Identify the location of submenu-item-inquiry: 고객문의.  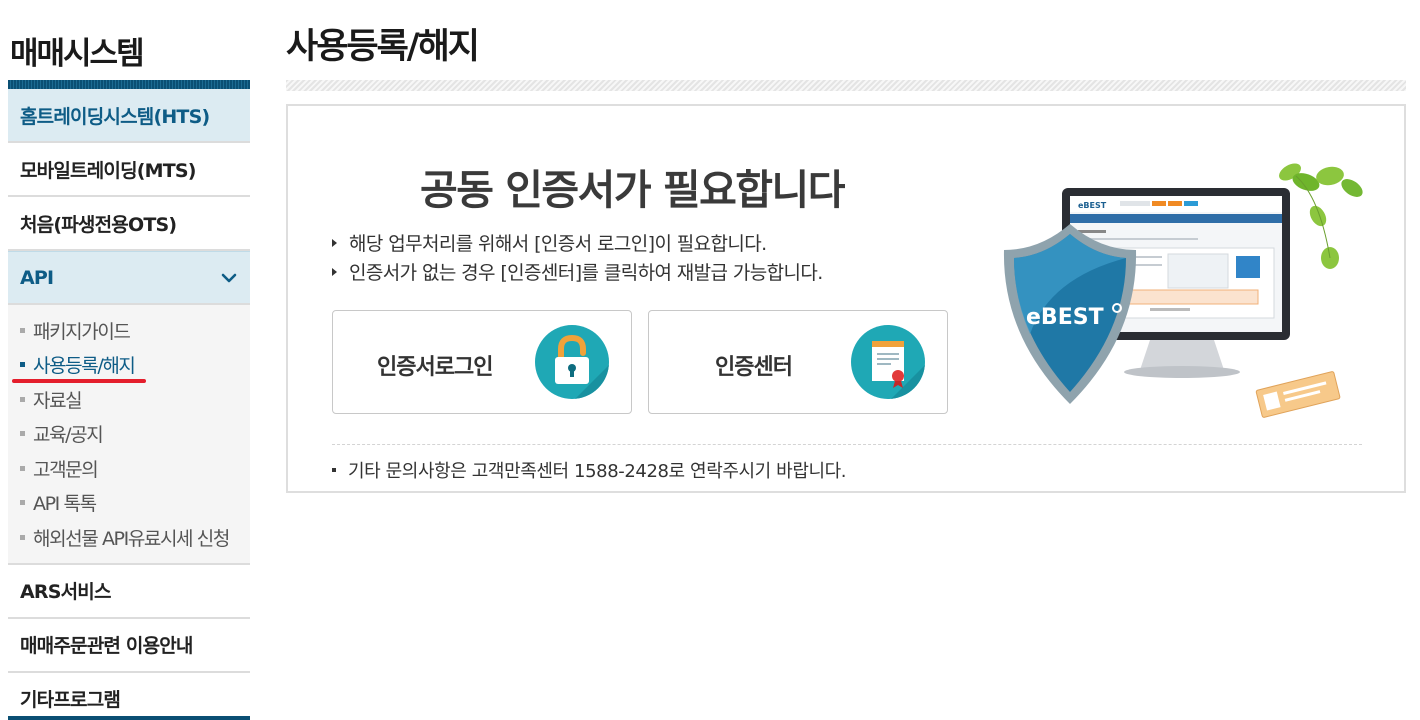
(129, 468).